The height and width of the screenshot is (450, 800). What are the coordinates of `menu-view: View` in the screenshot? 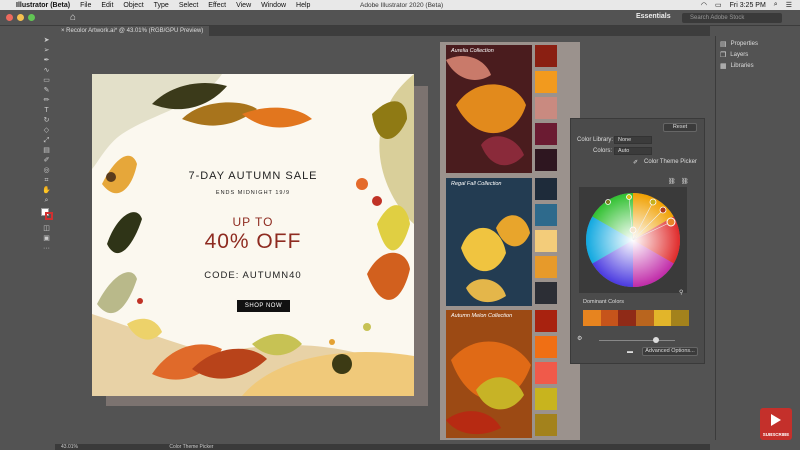 It's located at (243, 5).